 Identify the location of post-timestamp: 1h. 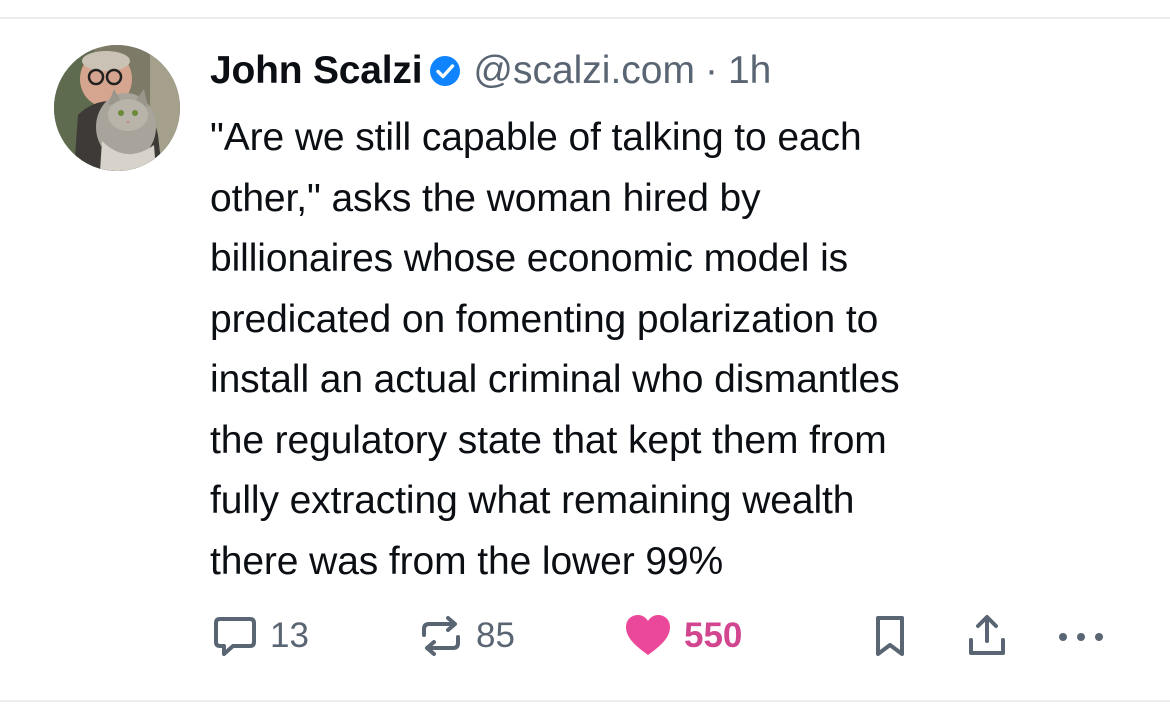
(749, 71).